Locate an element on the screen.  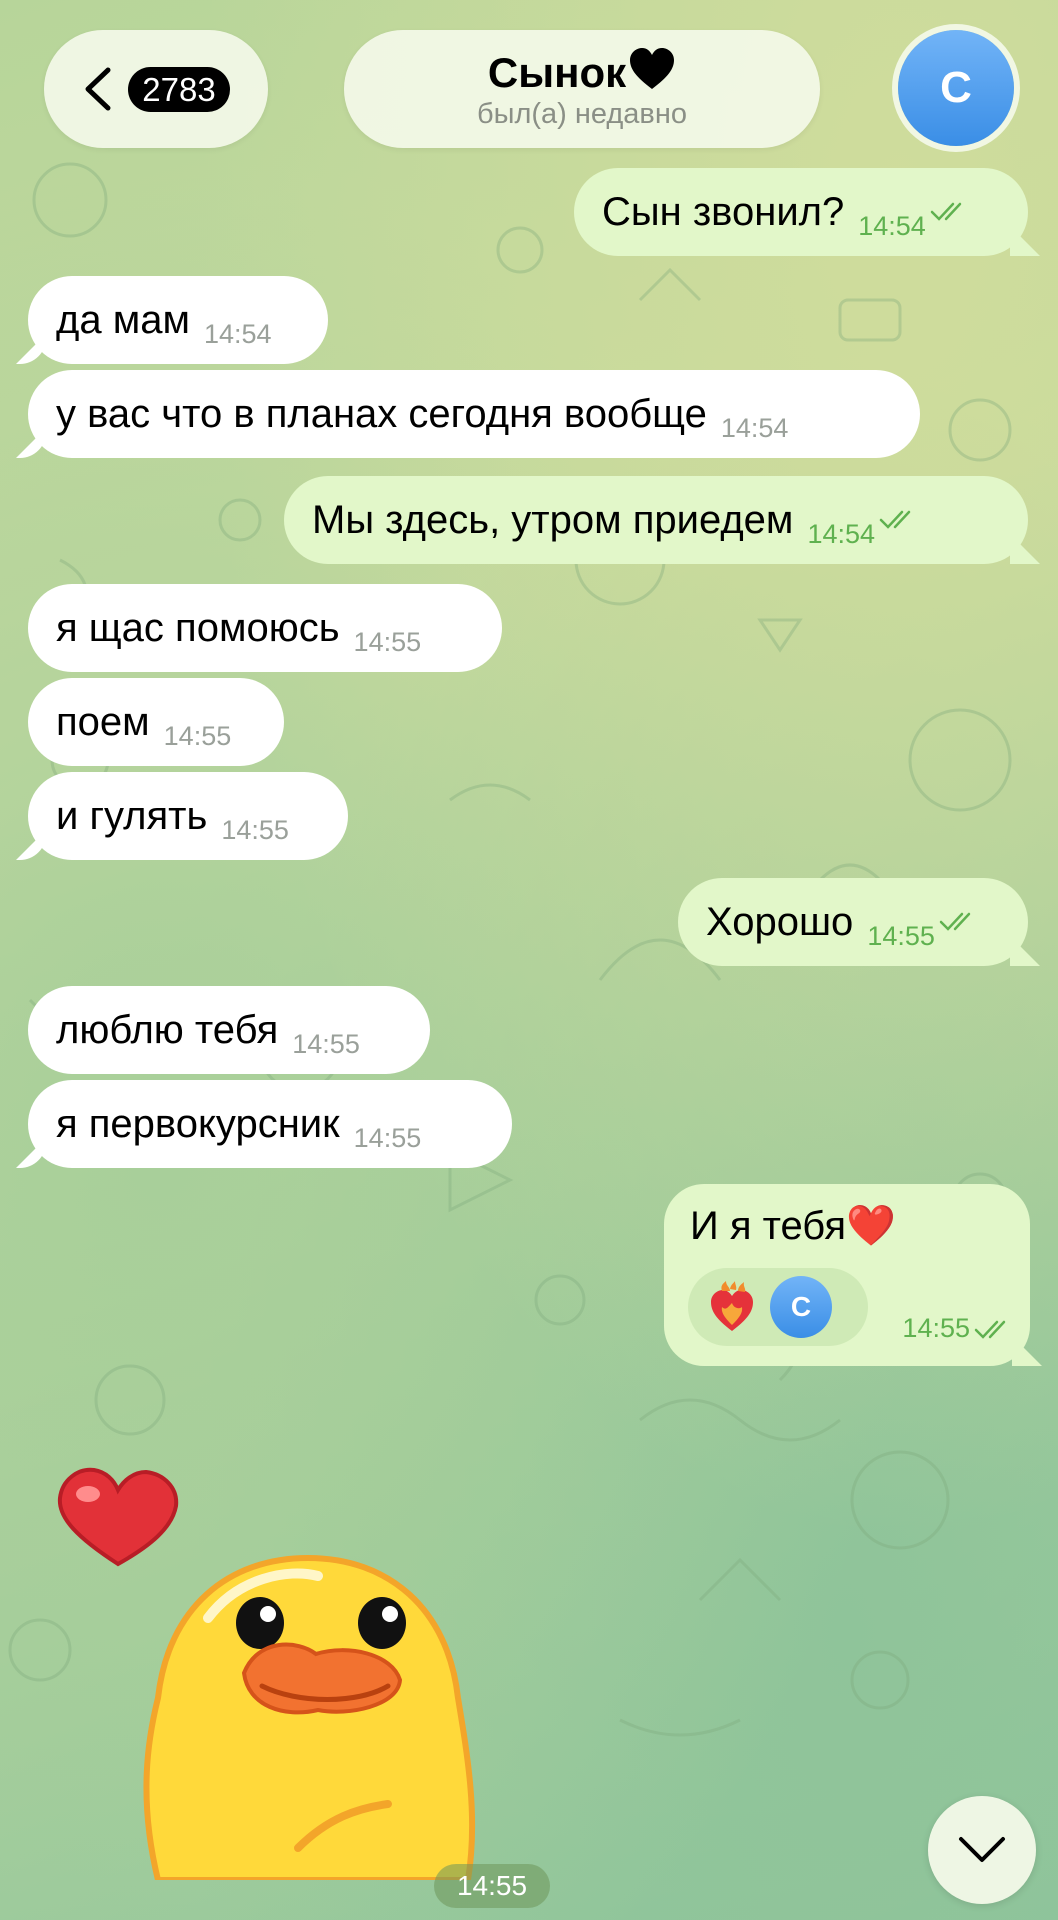
unread-count-badge: 2783 is located at coordinates (179, 89).